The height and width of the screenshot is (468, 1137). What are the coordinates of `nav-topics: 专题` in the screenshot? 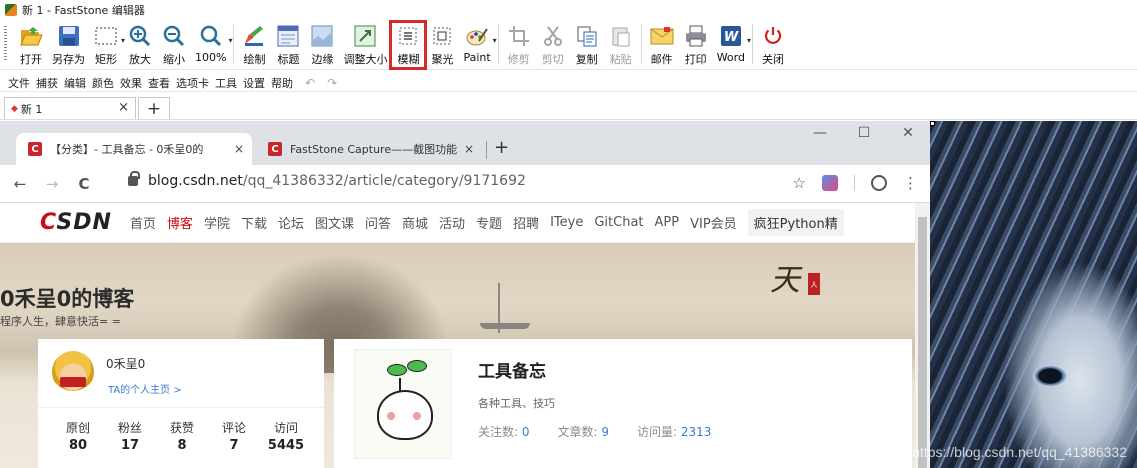 It's located at (489, 222).